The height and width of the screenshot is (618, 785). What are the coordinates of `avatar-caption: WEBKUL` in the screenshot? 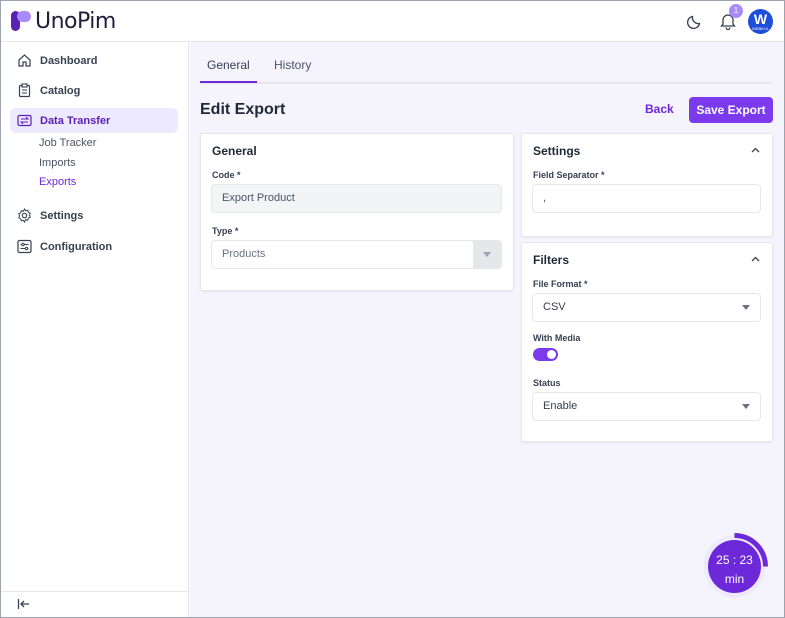 It's located at (760, 28).